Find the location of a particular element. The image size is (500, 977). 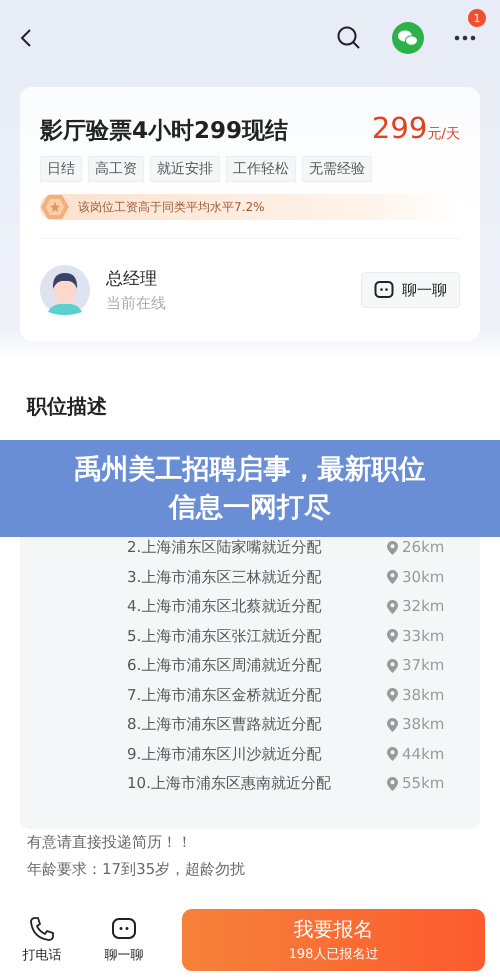

job-tag: 日结 is located at coordinates (61, 169).